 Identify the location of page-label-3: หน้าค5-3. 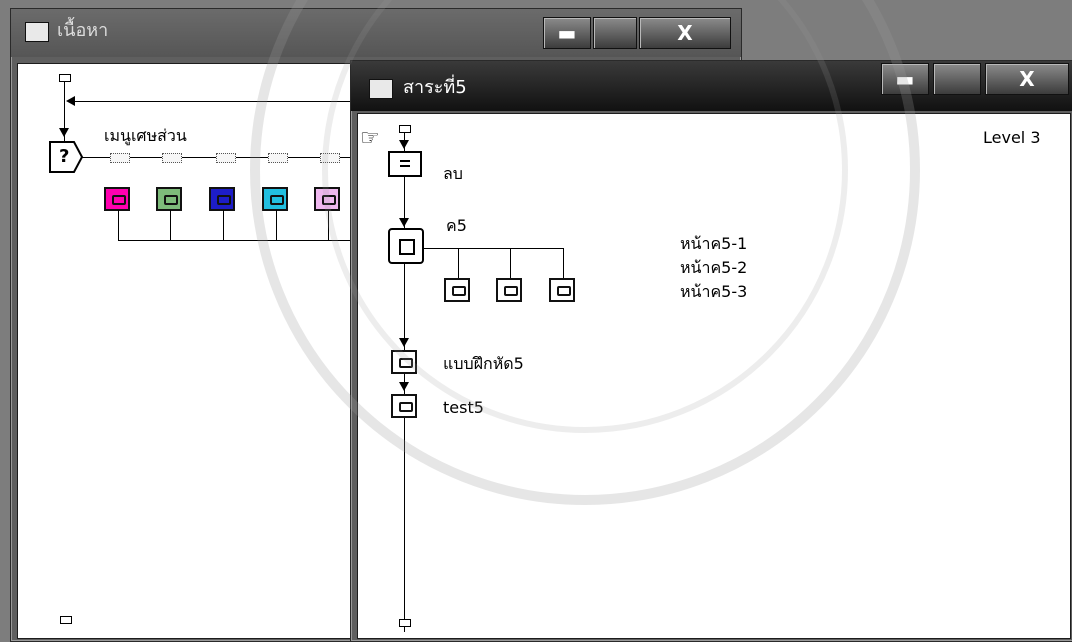
(714, 291).